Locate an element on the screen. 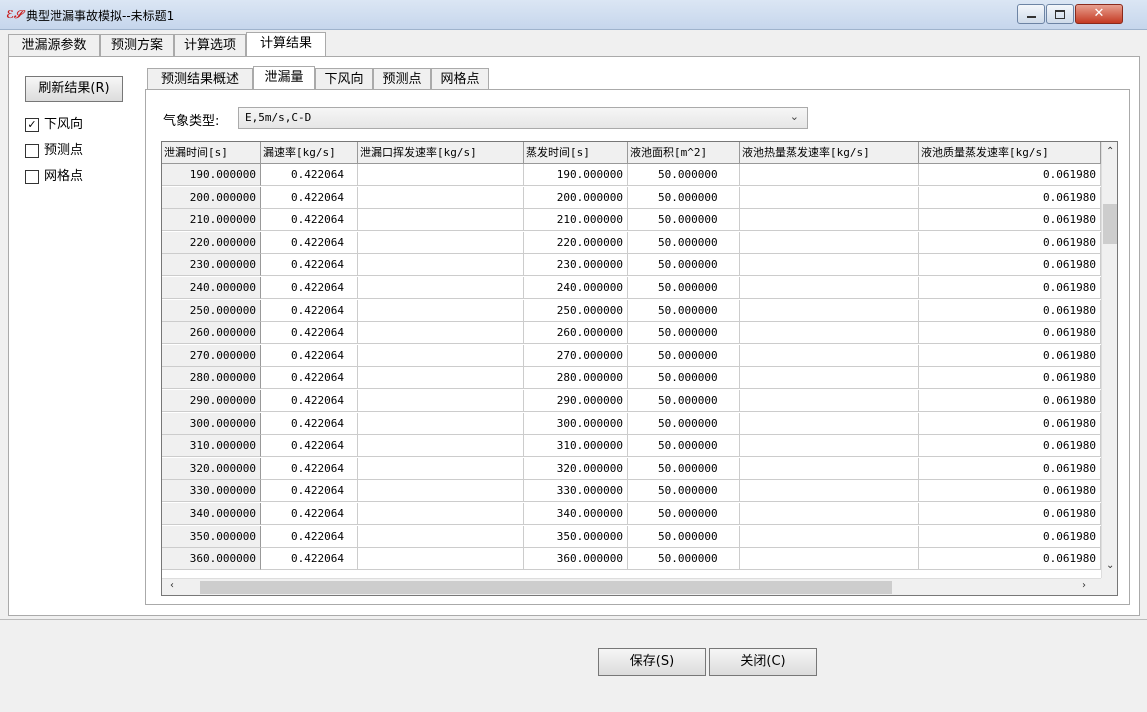 The width and height of the screenshot is (1147, 712). table-cell-leak-time: 330.000000 is located at coordinates (211, 491).